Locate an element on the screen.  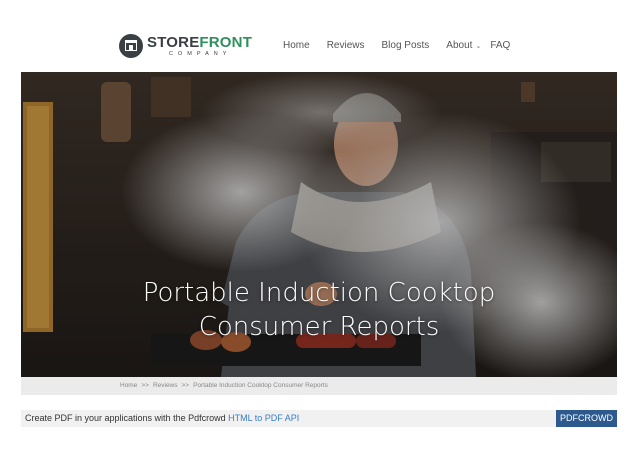
nav-item-faq: FAQ is located at coordinates (500, 45).